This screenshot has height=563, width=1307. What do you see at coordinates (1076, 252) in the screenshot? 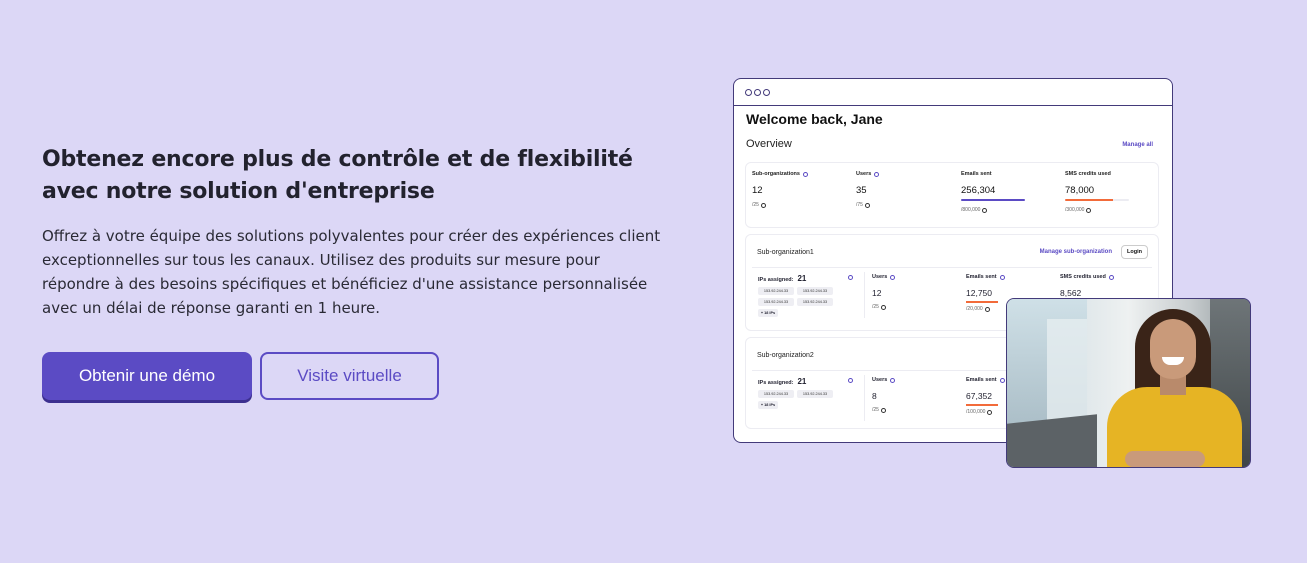
I see `manage-sub-organization-link: Manage sub-organization` at bounding box center [1076, 252].